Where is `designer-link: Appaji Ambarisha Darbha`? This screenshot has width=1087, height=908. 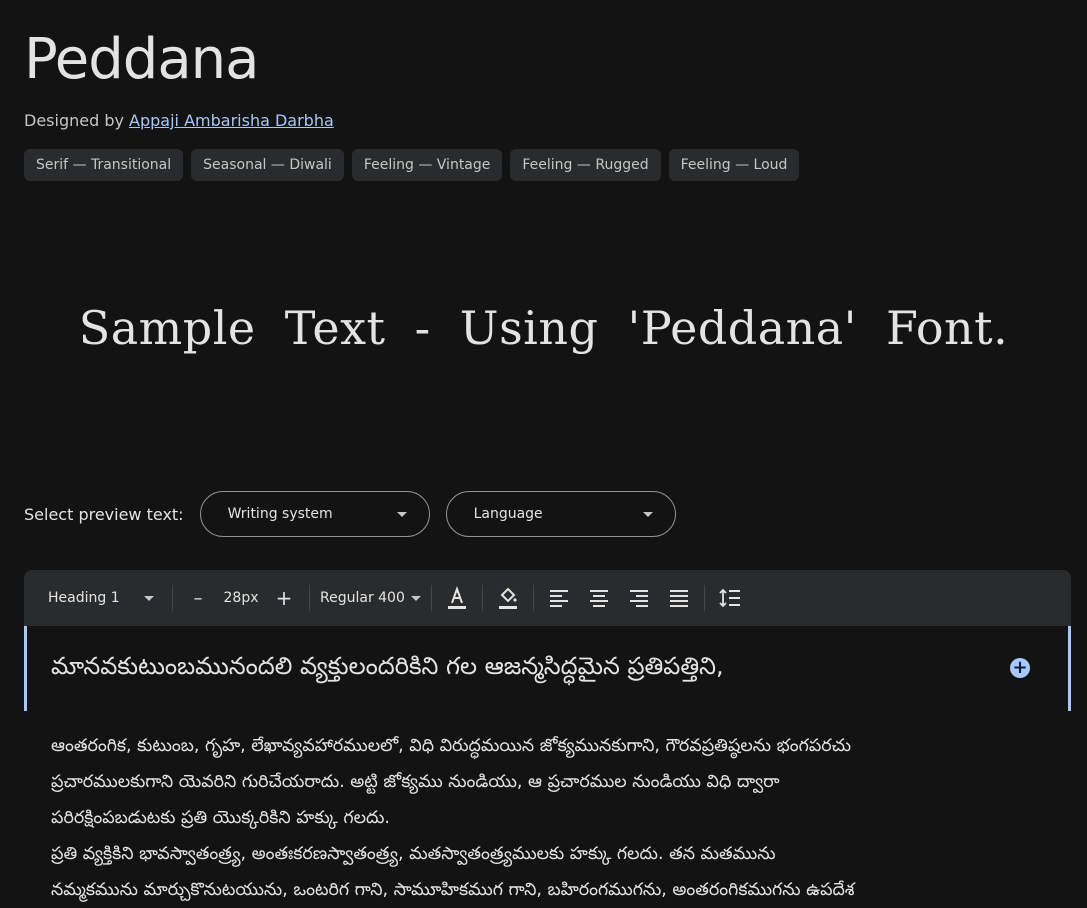 designer-link: Appaji Ambarisha Darbha is located at coordinates (231, 120).